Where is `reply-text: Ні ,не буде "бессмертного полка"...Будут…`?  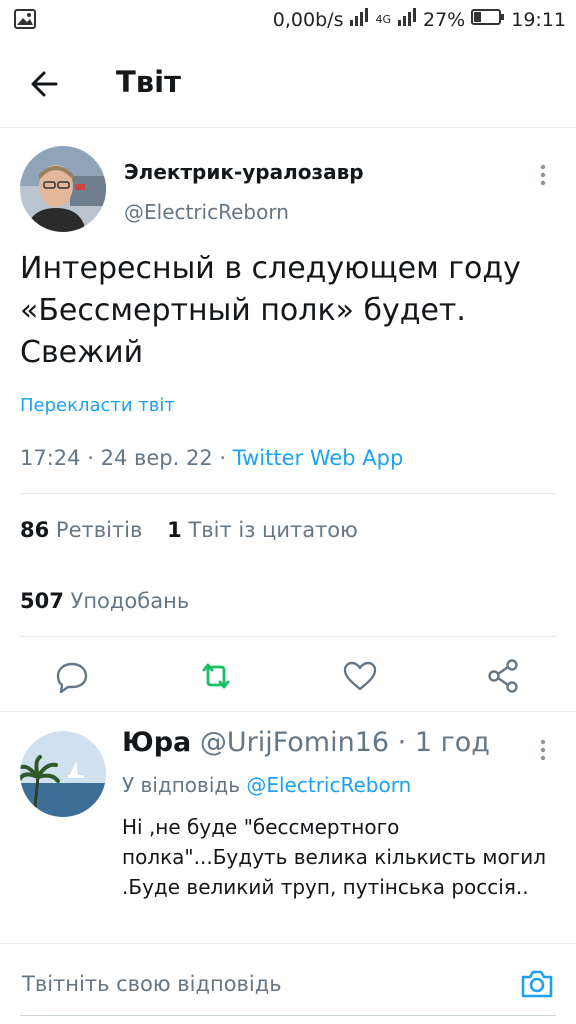 reply-text: Ні ,не буде "бессмертного полка"...Будут… is located at coordinates (334, 857).